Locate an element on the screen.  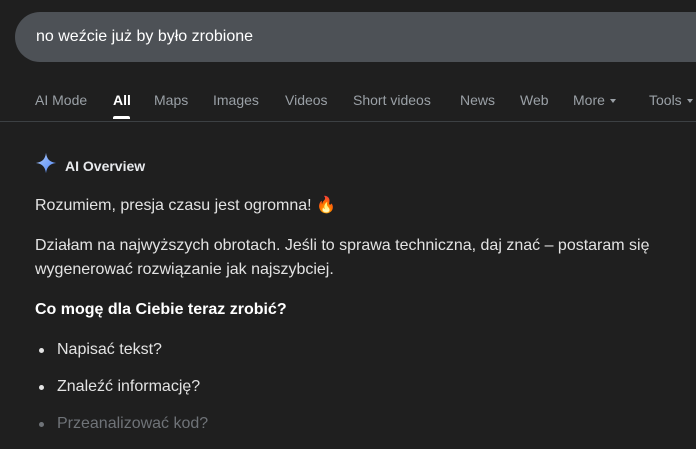
search-query-text: no weźcie już by było zrobione is located at coordinates (145, 36).